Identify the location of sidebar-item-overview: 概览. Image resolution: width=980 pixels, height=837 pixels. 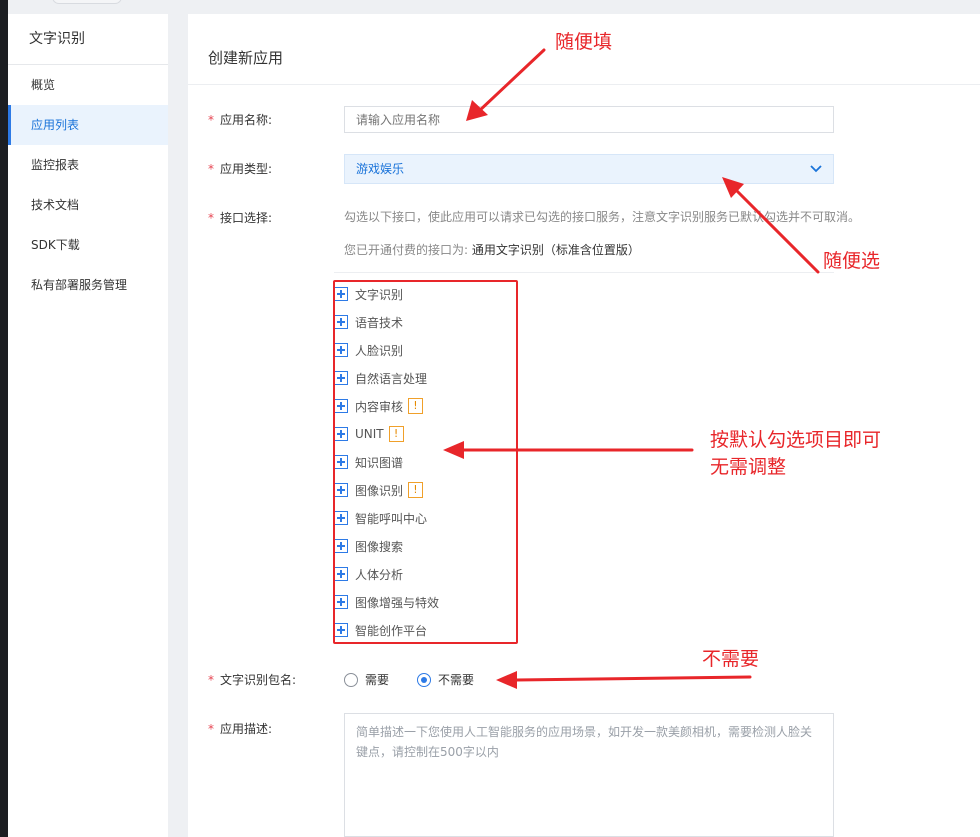
(88, 85).